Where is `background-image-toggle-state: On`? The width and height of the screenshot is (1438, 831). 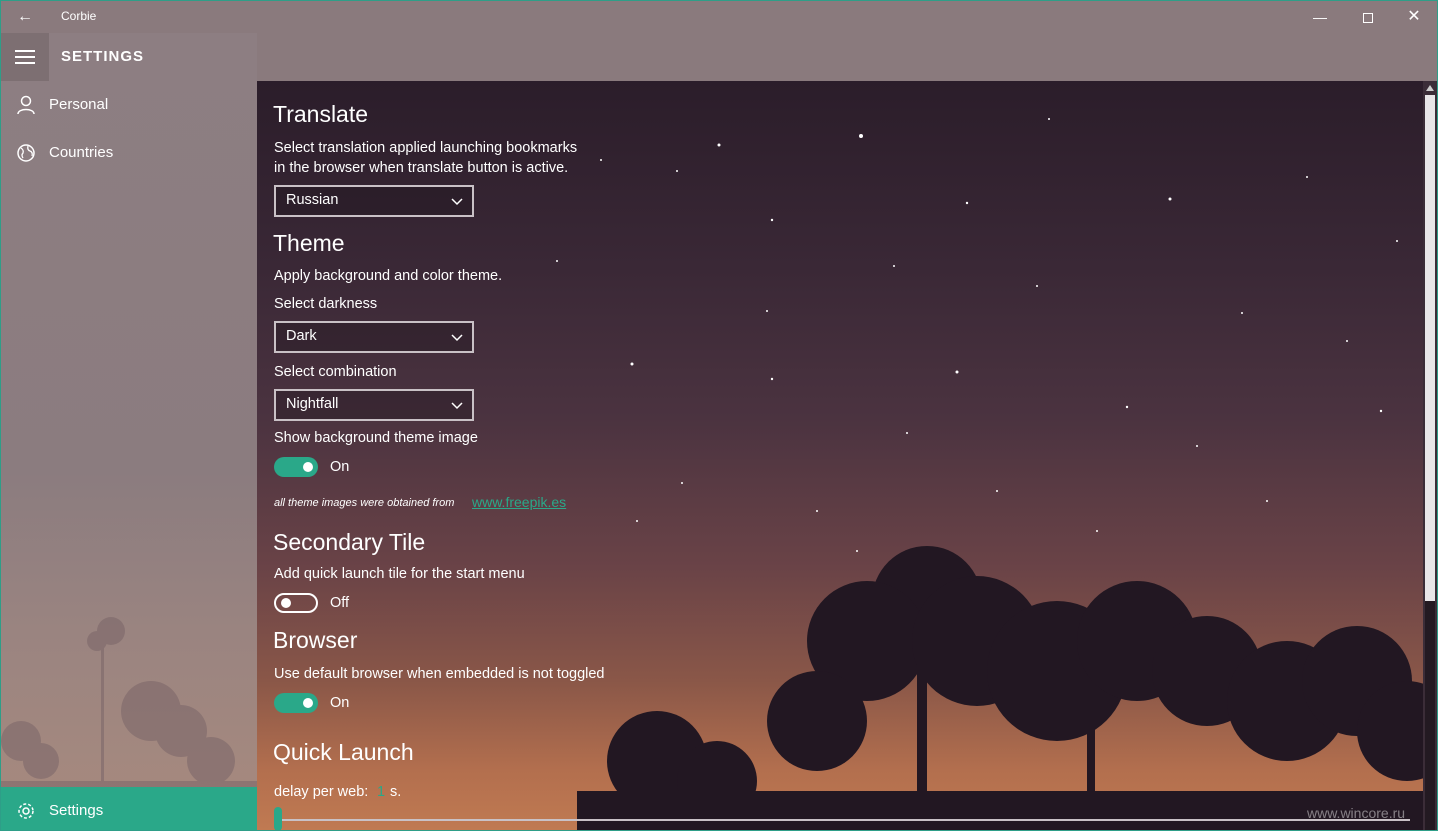 background-image-toggle-state: On is located at coordinates (340, 467).